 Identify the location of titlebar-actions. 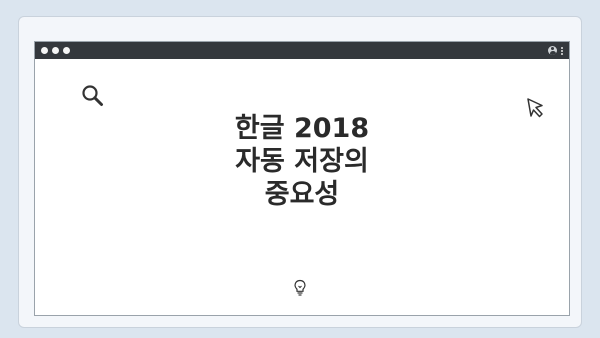
(555, 50).